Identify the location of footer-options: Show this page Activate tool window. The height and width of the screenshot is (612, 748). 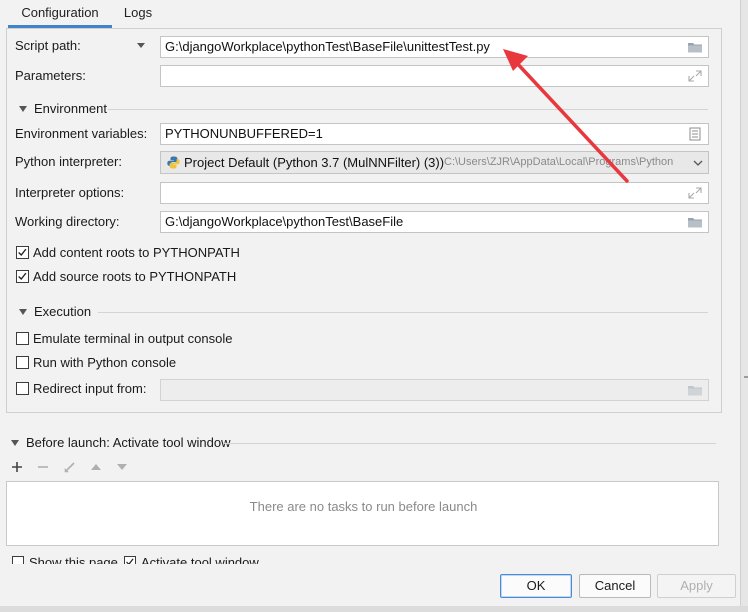
(160, 559).